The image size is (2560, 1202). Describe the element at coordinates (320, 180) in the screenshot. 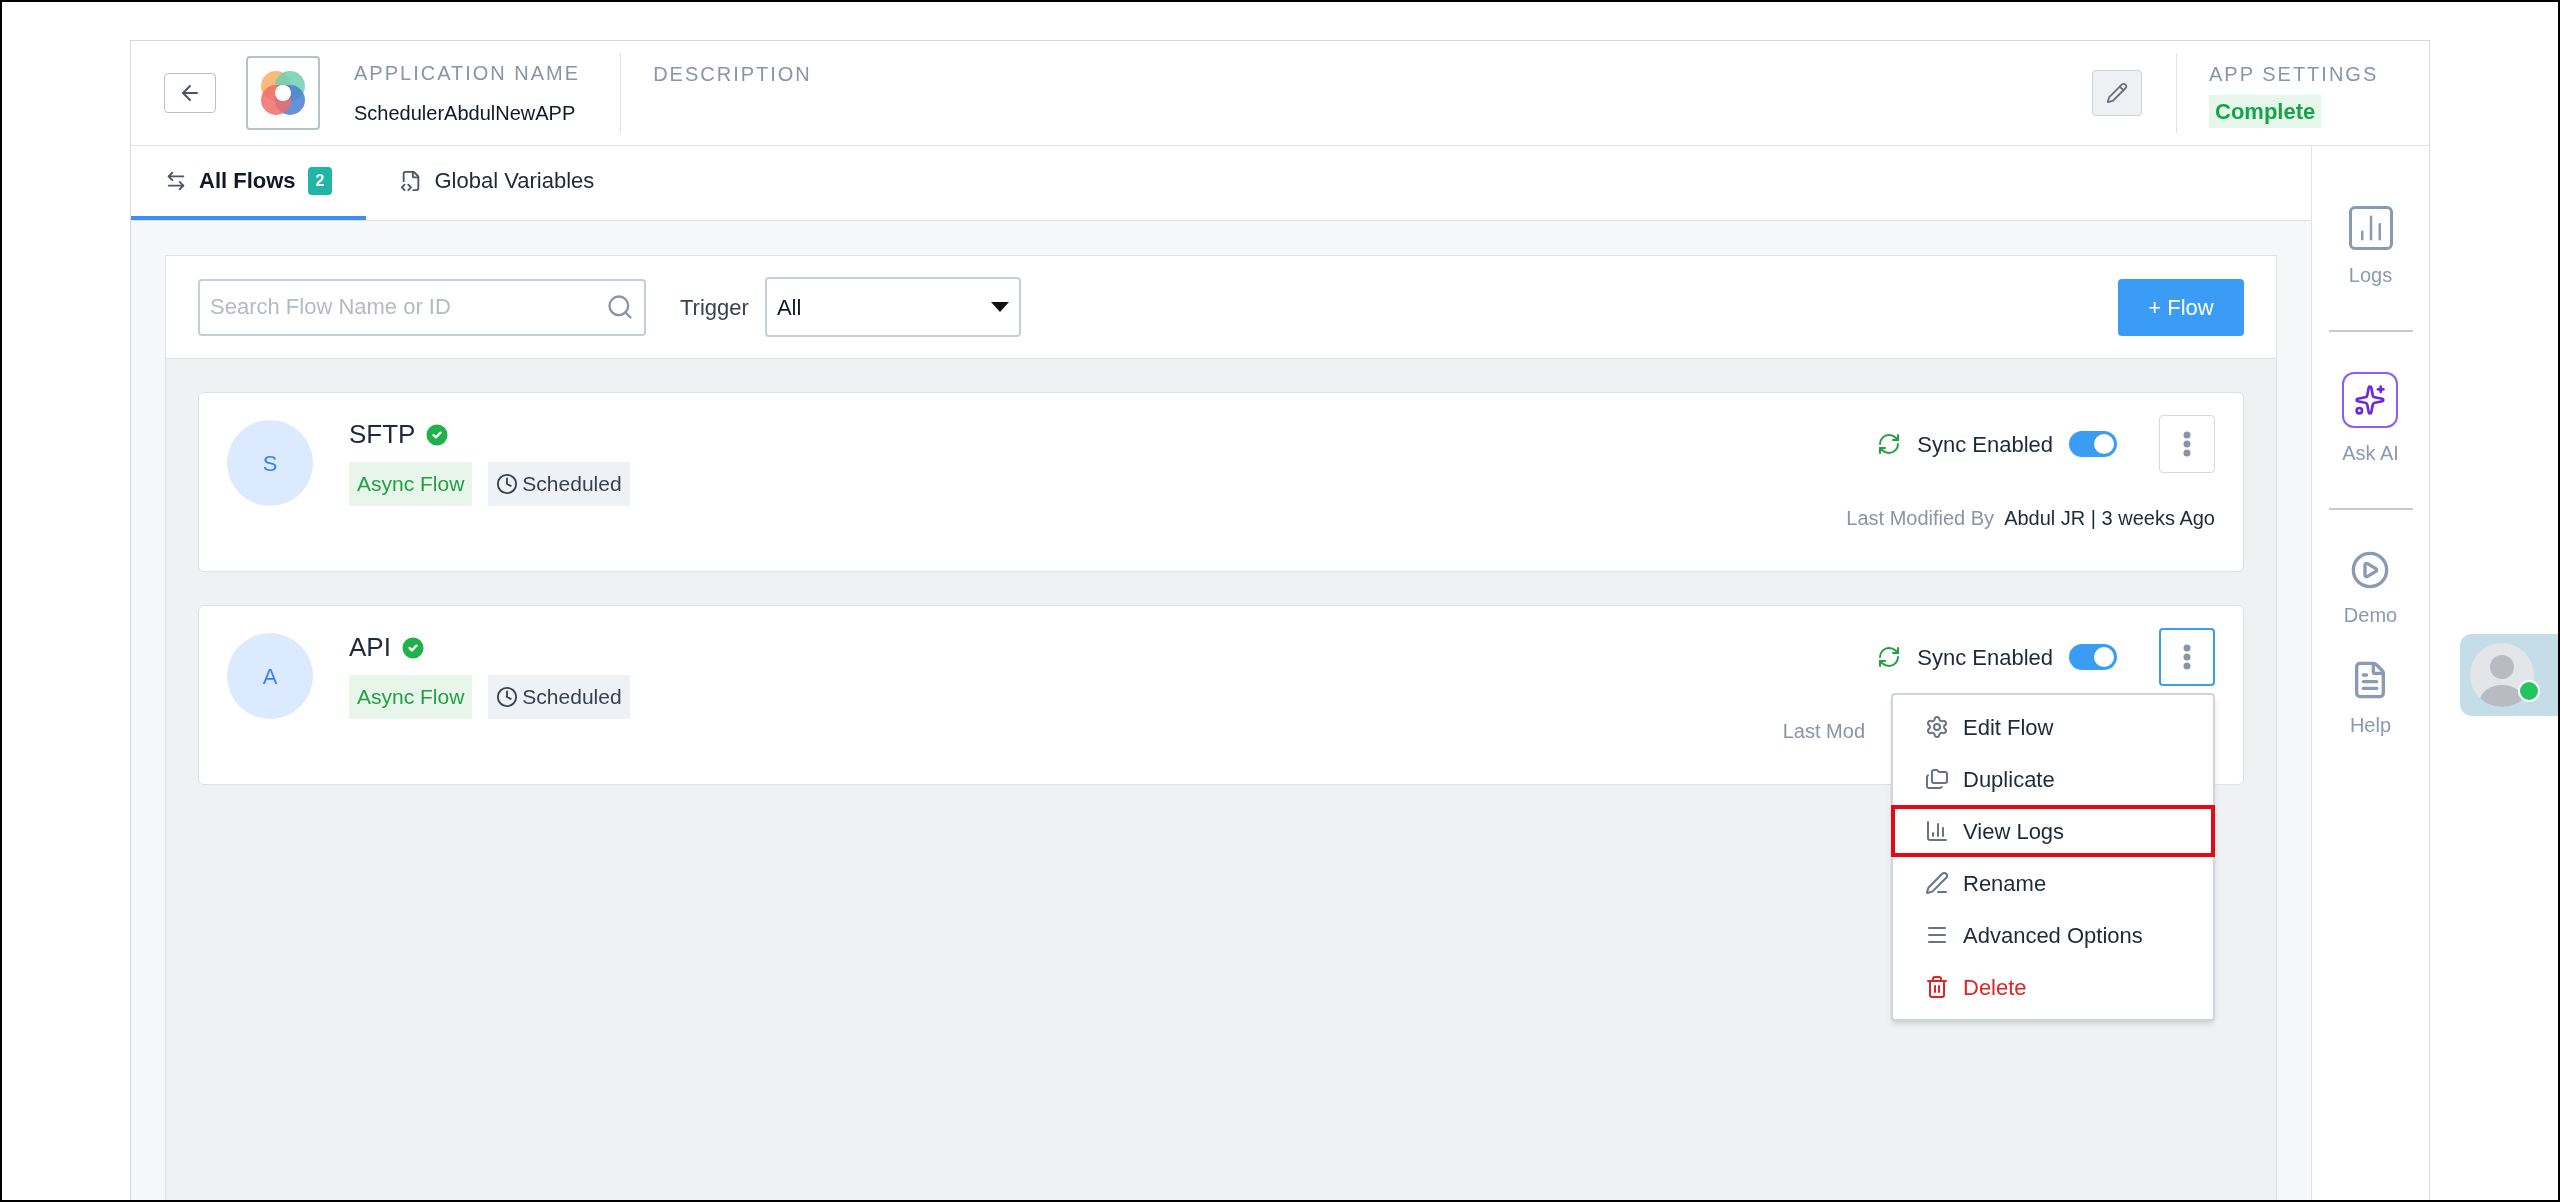

I see `count-badge: 2` at that location.